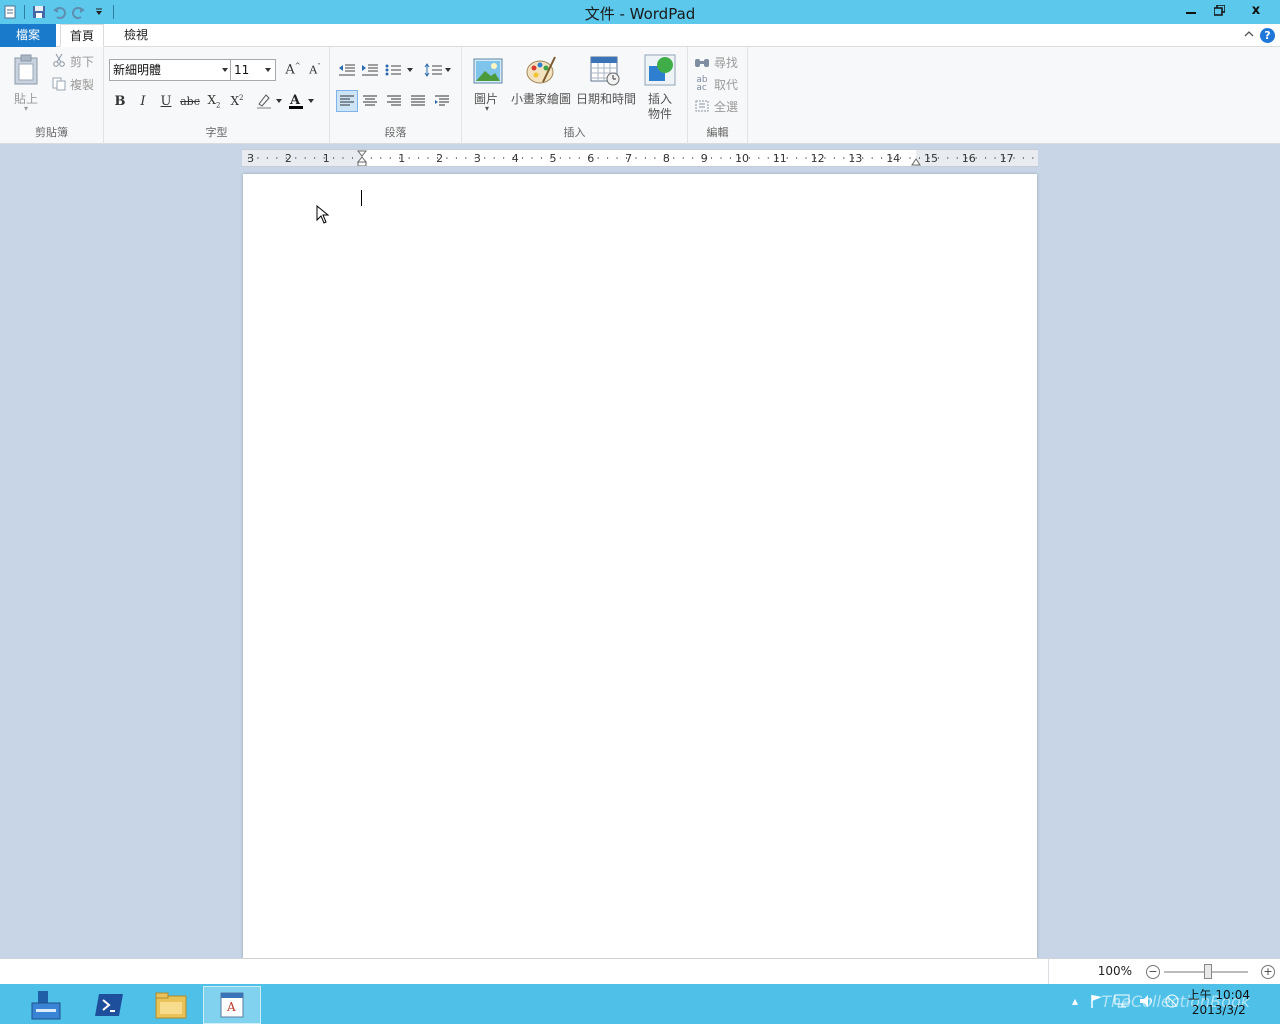  Describe the element at coordinates (488, 71) in the screenshot. I see `picture-icon` at that location.